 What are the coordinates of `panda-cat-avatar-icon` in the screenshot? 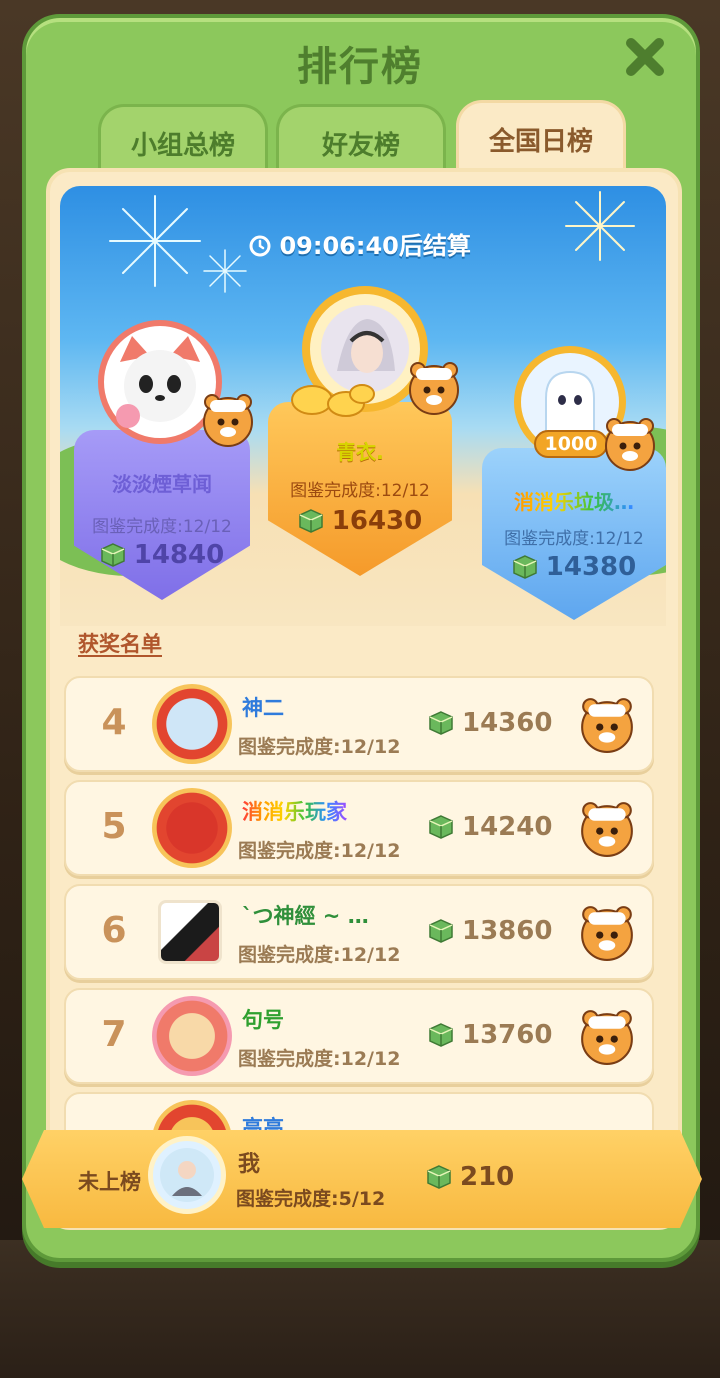 It's located at (158, 382).